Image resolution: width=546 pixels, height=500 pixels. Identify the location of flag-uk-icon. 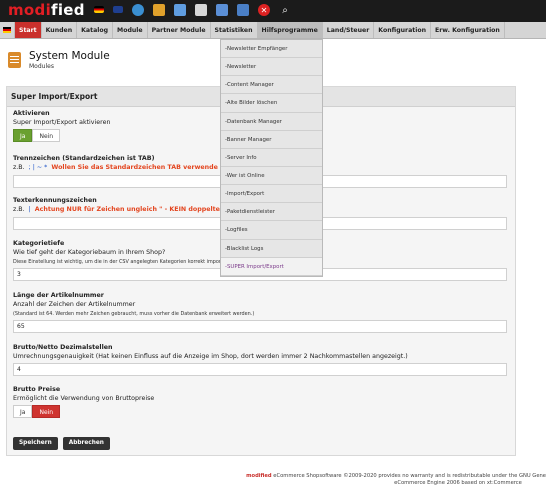
(118, 9).